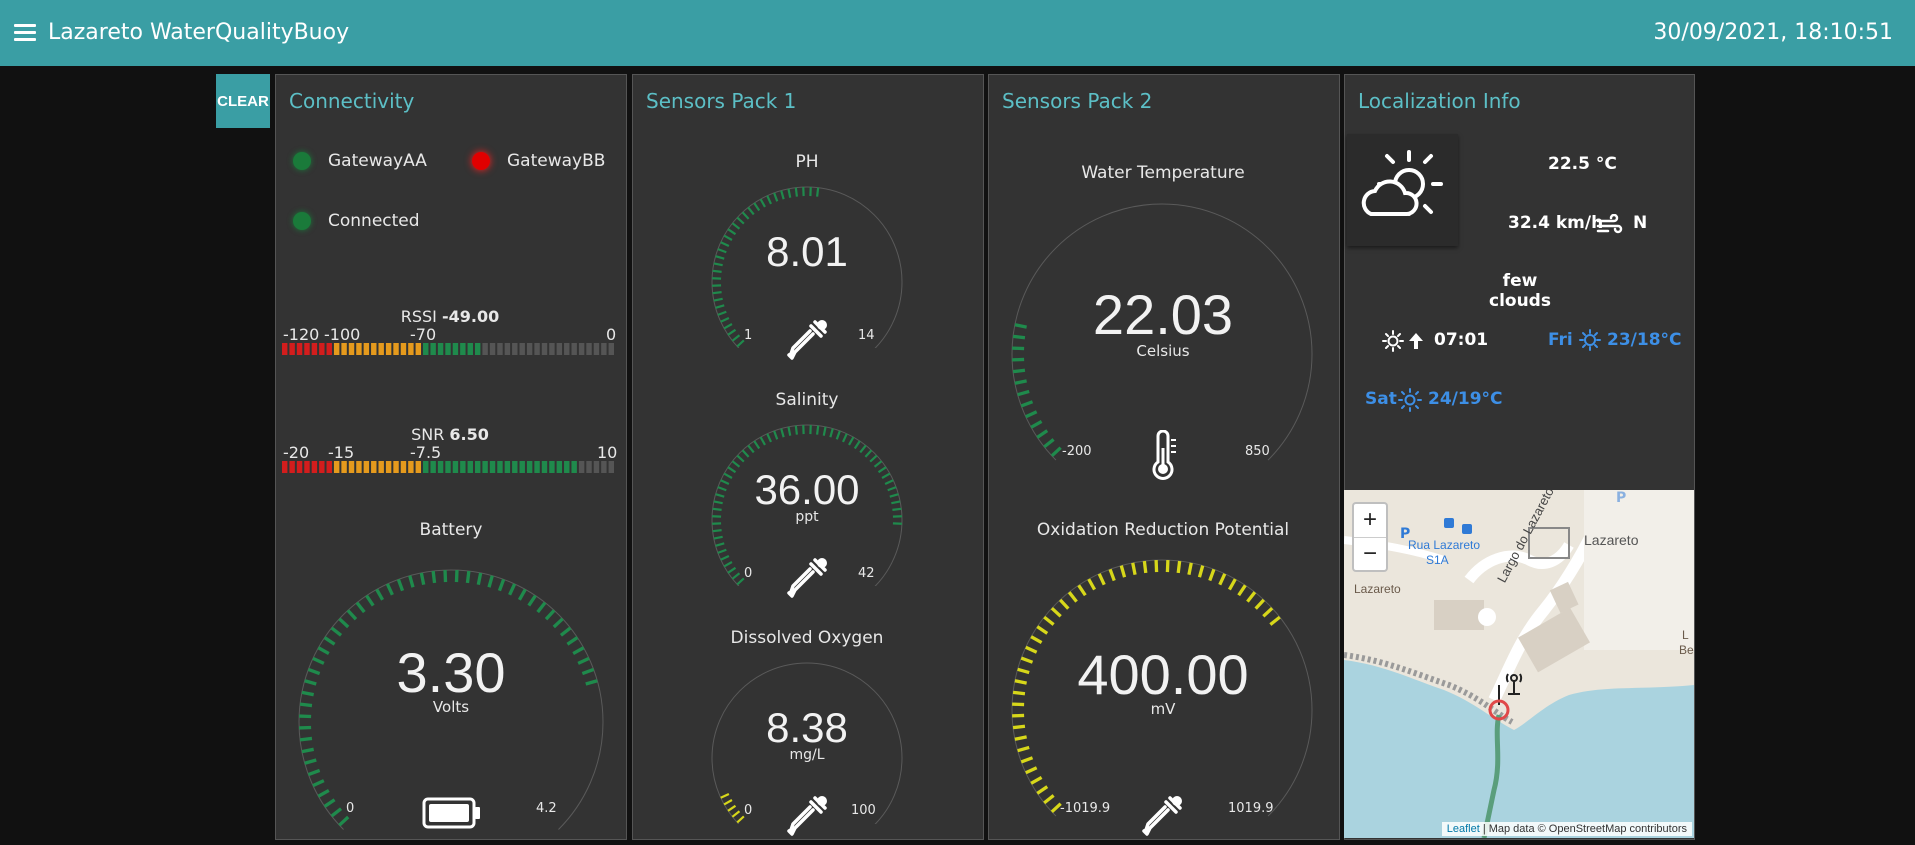 Image resolution: width=1915 pixels, height=845 pixels. What do you see at coordinates (450, 316) in the screenshot?
I see `rssi-title: RSSI -49.00` at bounding box center [450, 316].